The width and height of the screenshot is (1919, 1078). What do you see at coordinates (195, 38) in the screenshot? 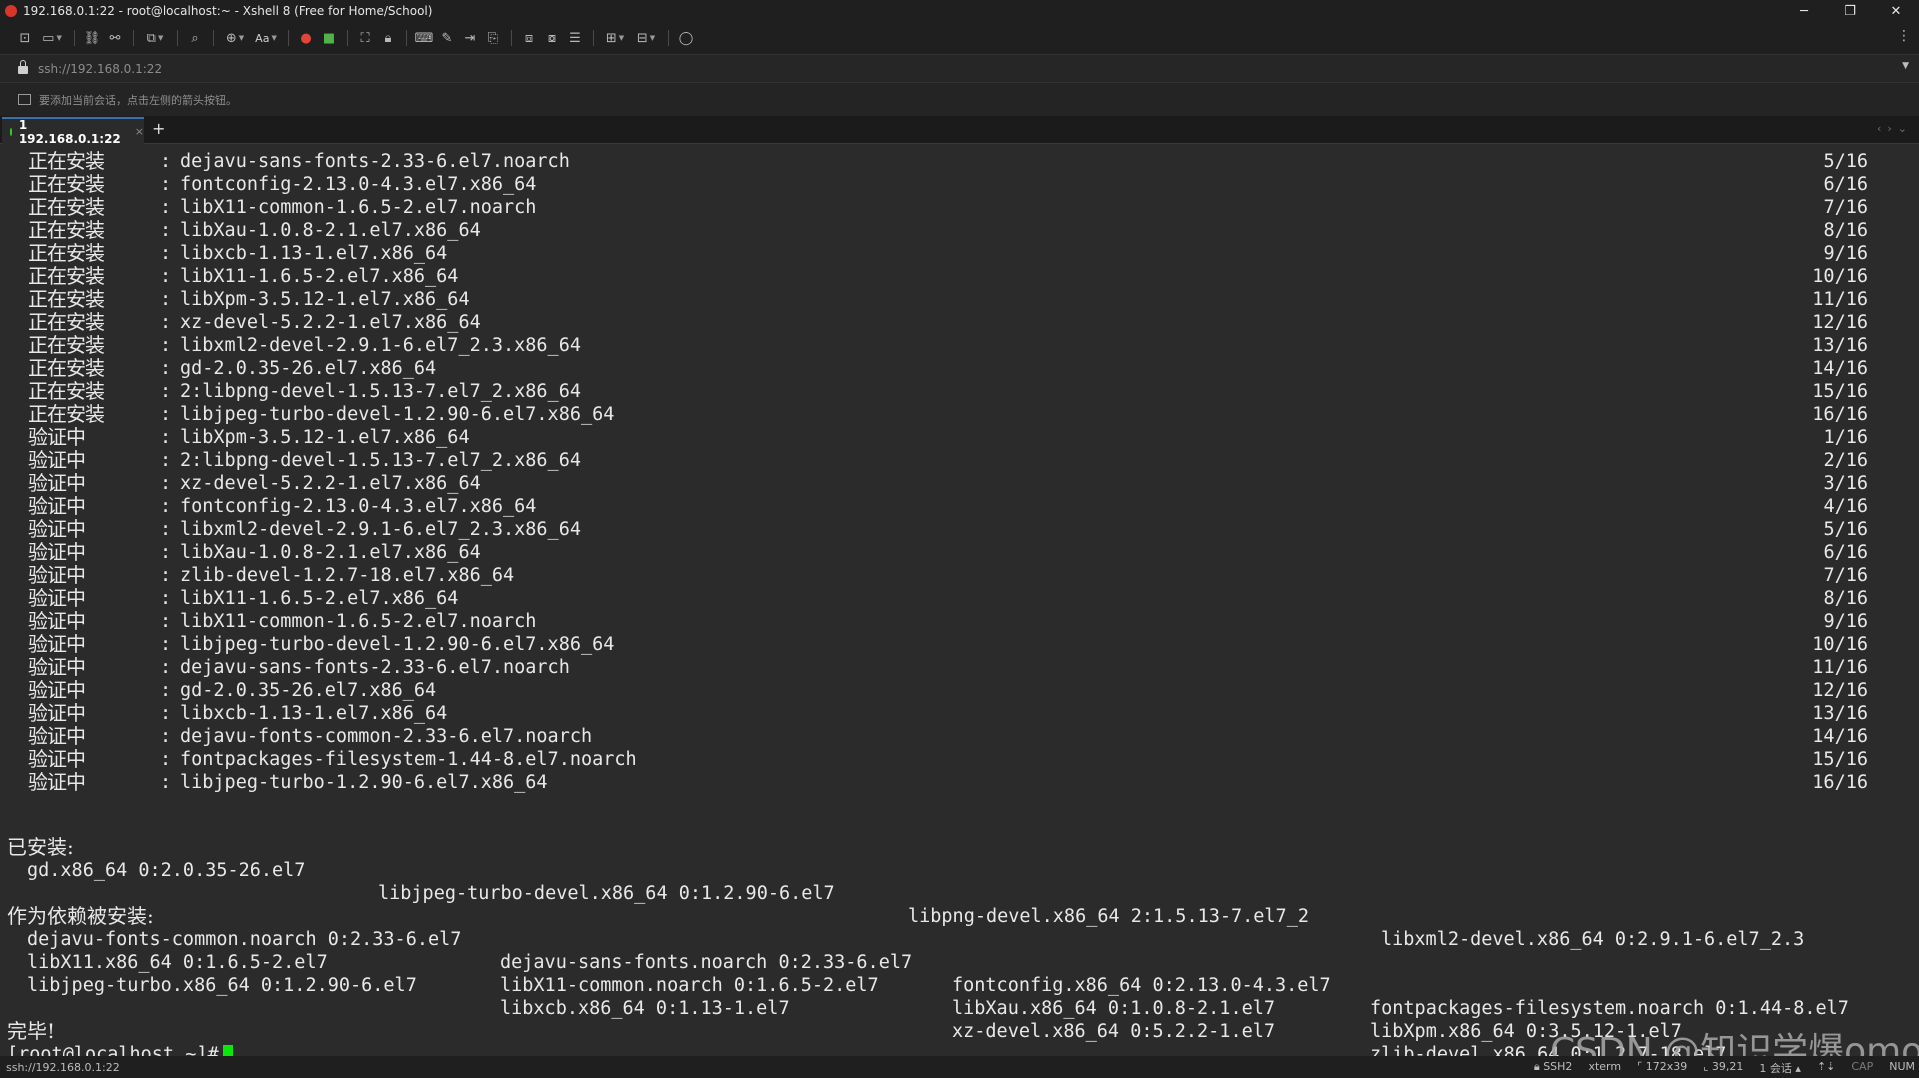
I see `find-icon: ⌕` at bounding box center [195, 38].